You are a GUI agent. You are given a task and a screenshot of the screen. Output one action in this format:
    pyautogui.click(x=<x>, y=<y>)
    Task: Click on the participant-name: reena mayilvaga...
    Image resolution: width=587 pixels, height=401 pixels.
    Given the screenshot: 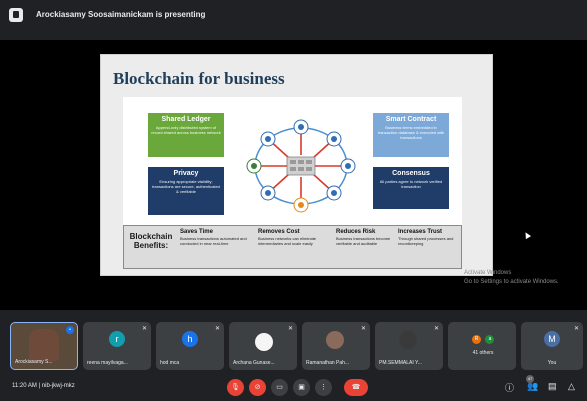 What is the action you would take?
    pyautogui.click(x=107, y=363)
    